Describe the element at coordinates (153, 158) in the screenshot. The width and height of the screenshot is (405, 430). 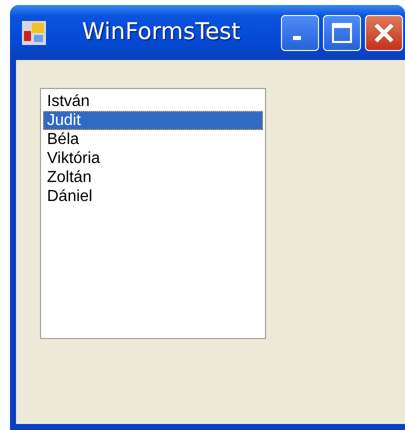
I see `list-item: Viktória` at that location.